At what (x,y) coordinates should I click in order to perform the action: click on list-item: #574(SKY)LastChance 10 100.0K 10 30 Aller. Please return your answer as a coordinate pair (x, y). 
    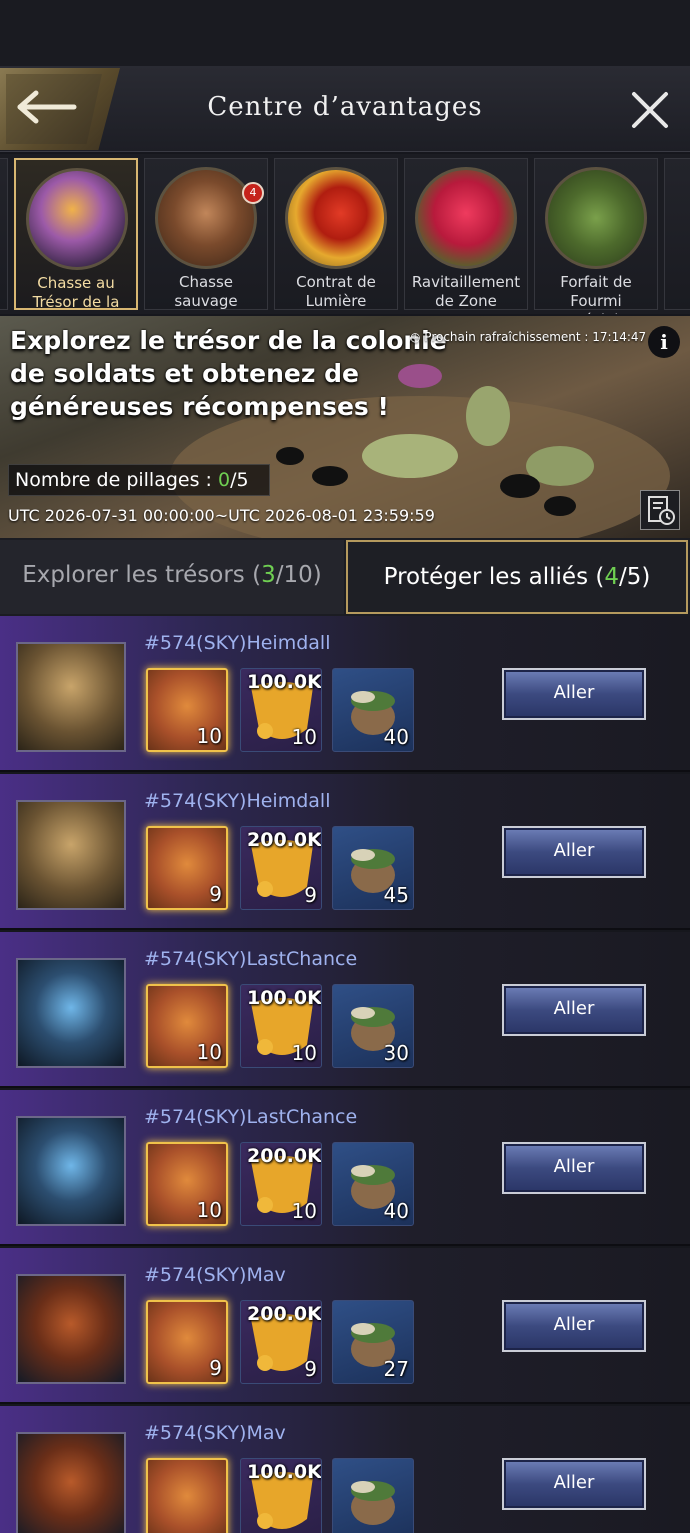
    Looking at the image, I should click on (345, 1010).